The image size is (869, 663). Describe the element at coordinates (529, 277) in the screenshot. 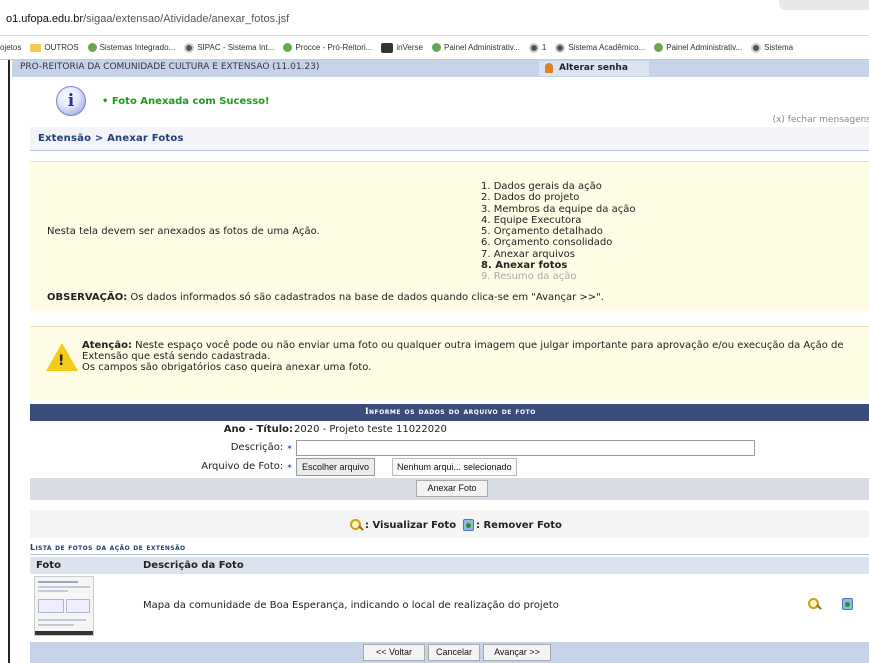

I see `wizard-step: 9. Resumo da ação` at that location.